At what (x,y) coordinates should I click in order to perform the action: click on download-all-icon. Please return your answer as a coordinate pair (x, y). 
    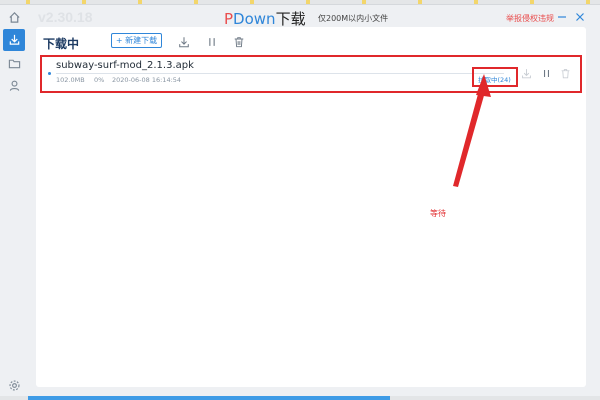
    Looking at the image, I should click on (183, 41).